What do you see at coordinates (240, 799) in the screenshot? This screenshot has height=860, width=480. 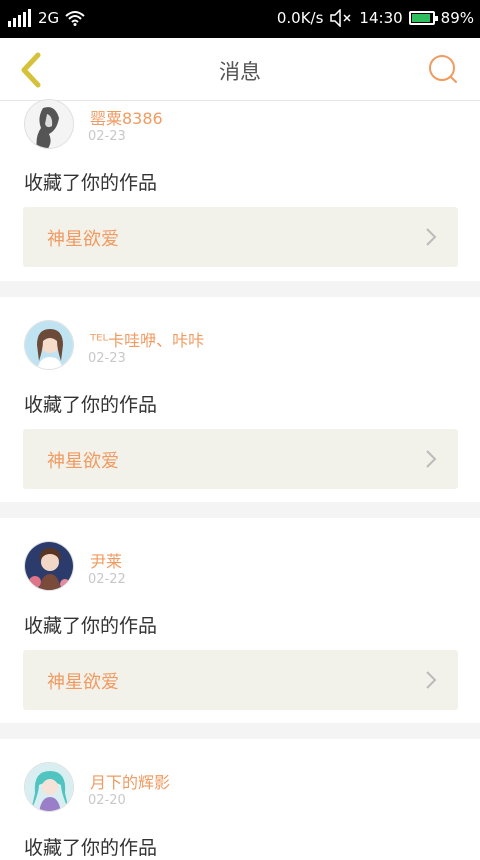 I see `list-item: 月下的辉影 02-20 收藏了你的作品` at bounding box center [240, 799].